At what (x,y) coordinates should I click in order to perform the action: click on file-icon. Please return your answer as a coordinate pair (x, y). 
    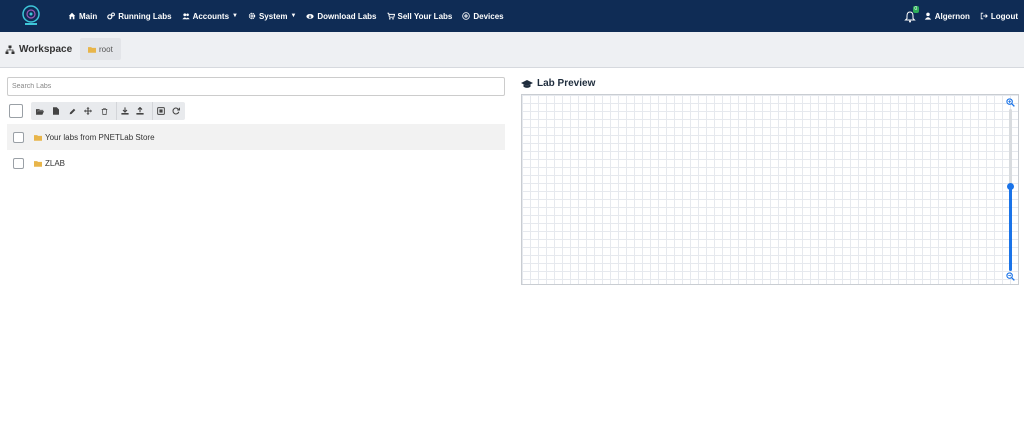
    Looking at the image, I should click on (56, 111).